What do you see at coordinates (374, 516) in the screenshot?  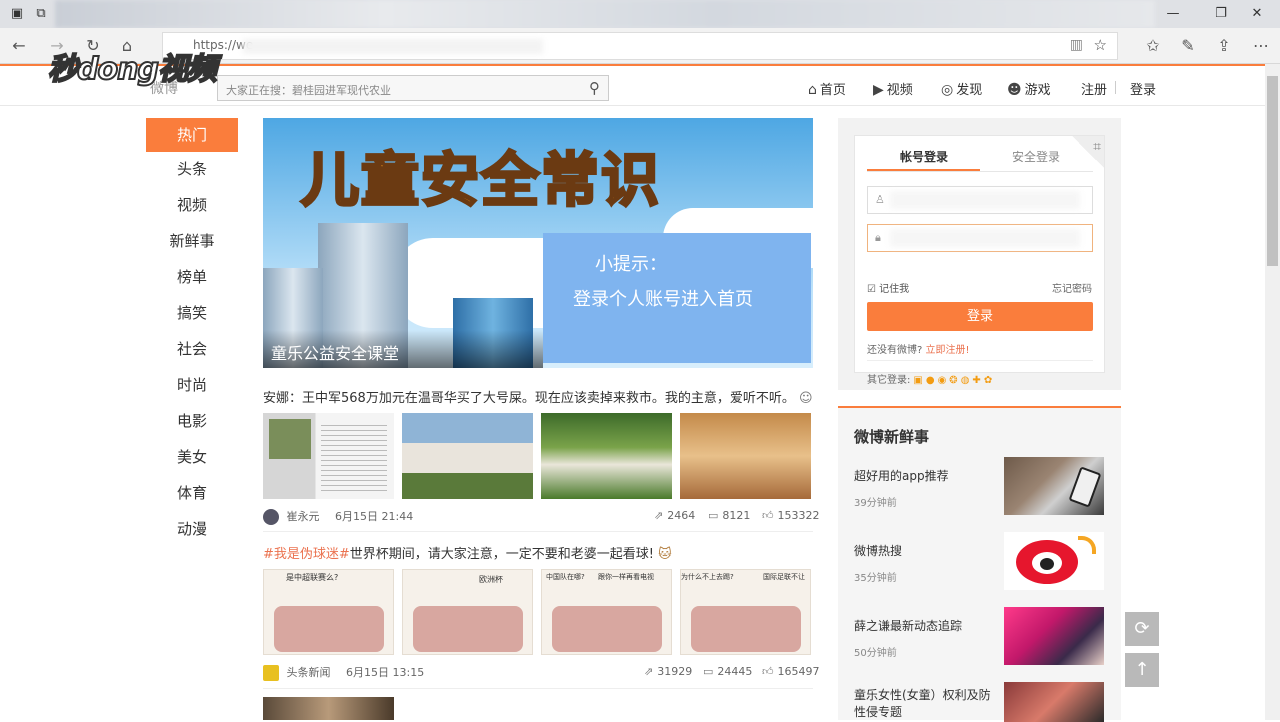 I see `post-time: 6月15日 21:44` at bounding box center [374, 516].